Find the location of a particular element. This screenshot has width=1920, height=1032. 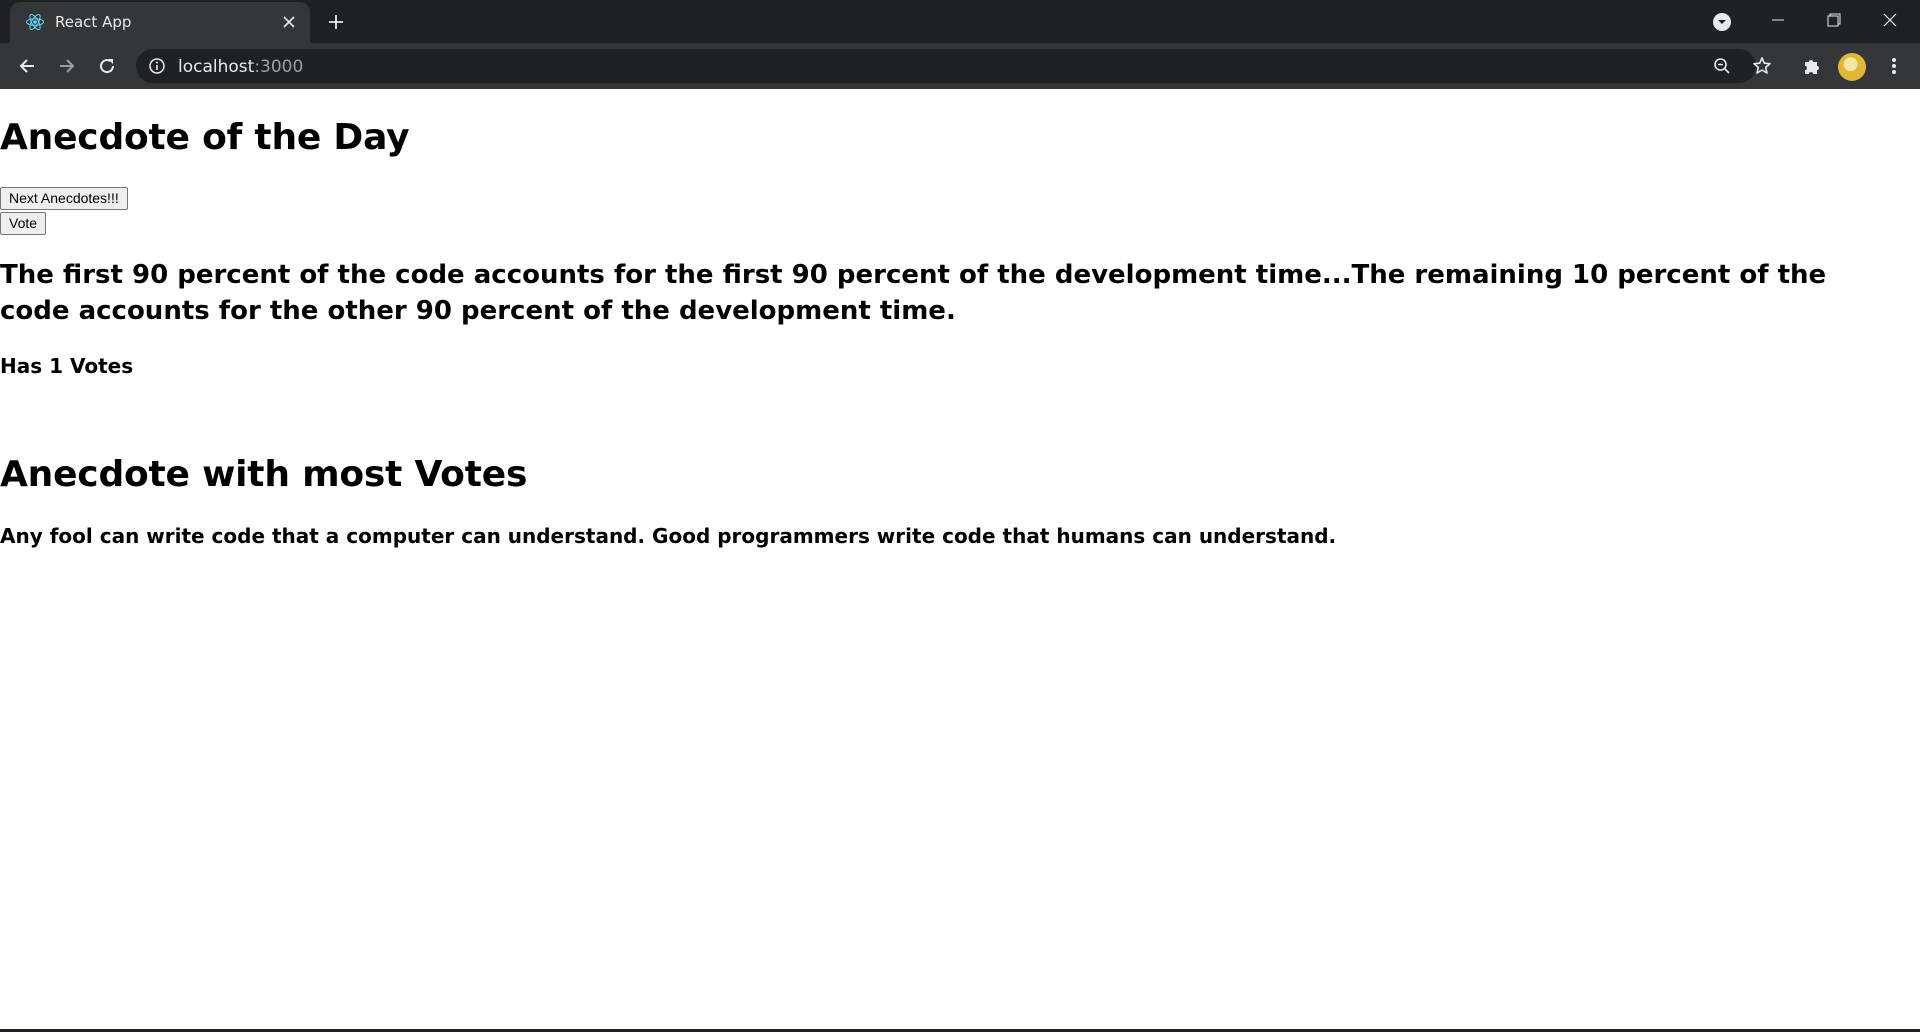

next-anecdote-button: Next Anecdotes!!! is located at coordinates (64, 198).